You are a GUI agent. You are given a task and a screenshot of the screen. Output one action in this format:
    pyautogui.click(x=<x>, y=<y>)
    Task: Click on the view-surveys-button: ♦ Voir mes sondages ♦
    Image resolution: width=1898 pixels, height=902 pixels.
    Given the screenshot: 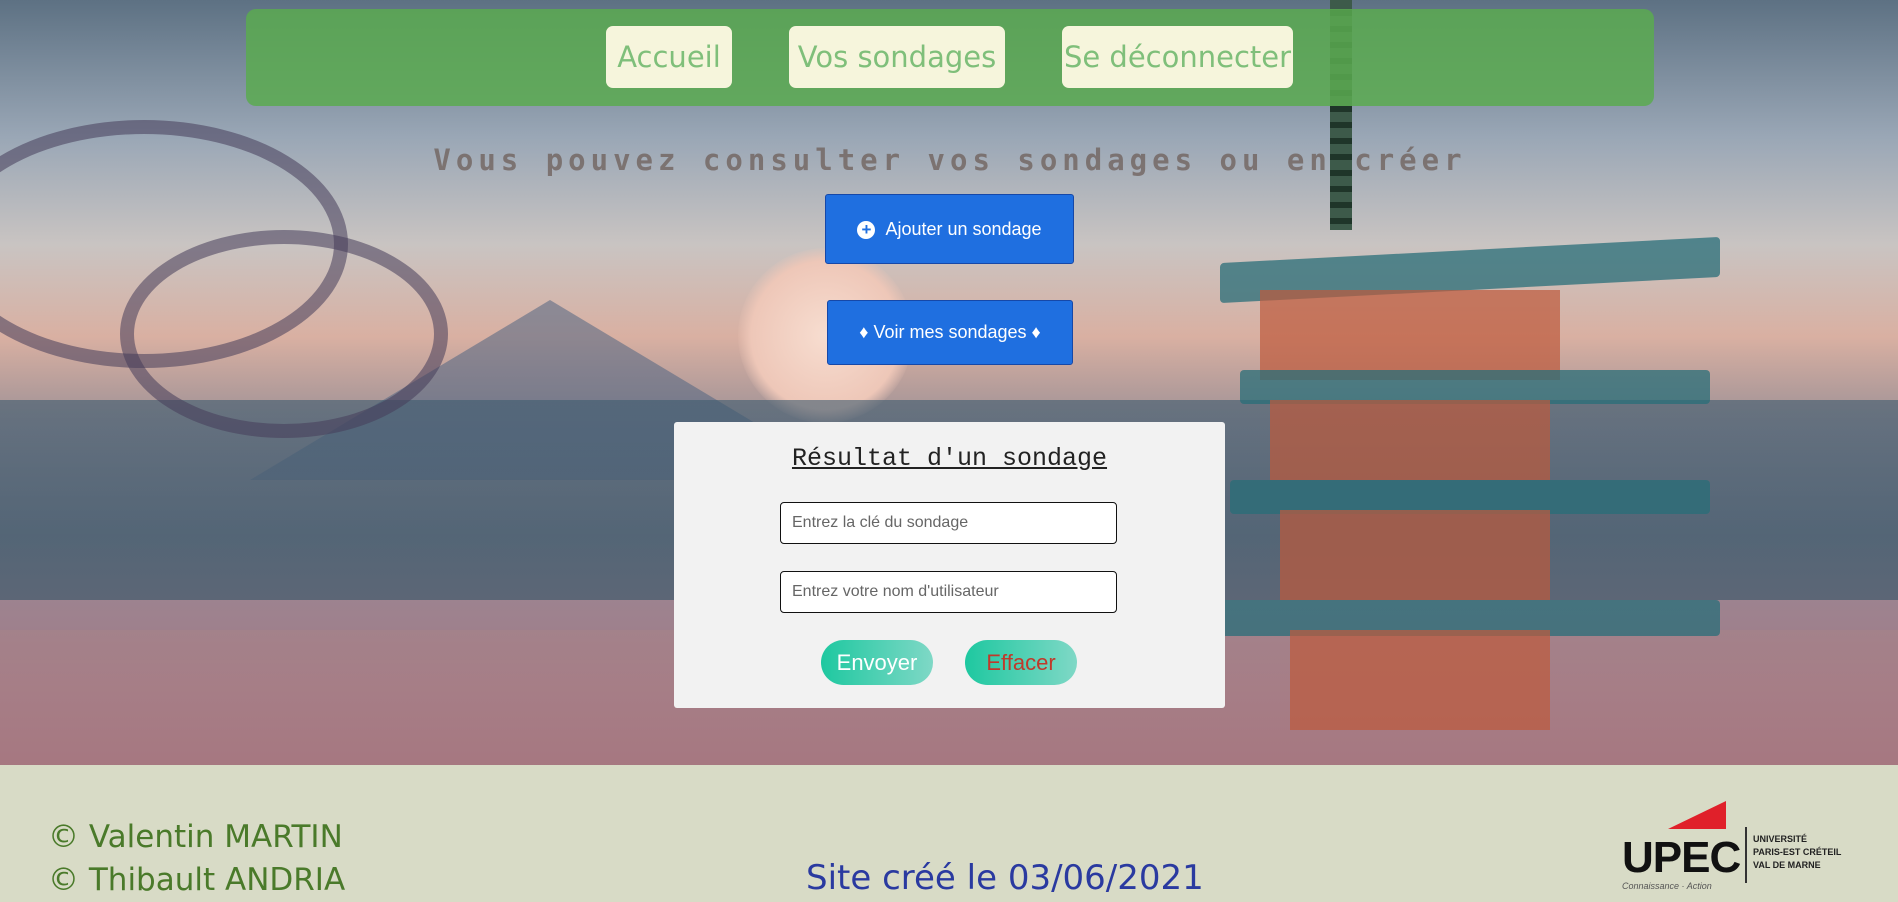 What is the action you would take?
    pyautogui.click(x=950, y=332)
    